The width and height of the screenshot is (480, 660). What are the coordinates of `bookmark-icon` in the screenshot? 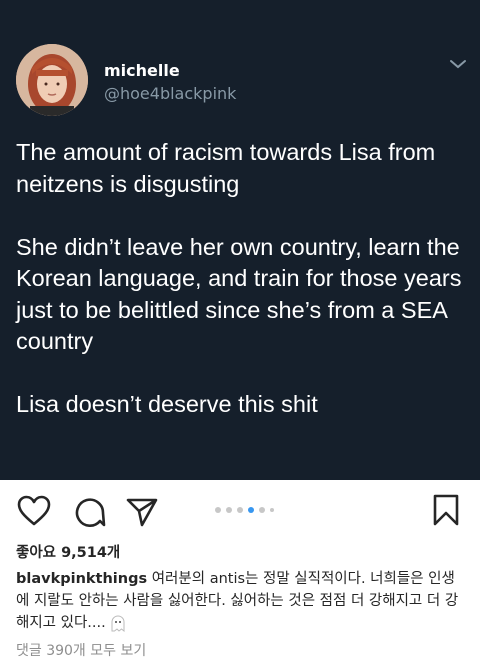 It's located at (446, 510).